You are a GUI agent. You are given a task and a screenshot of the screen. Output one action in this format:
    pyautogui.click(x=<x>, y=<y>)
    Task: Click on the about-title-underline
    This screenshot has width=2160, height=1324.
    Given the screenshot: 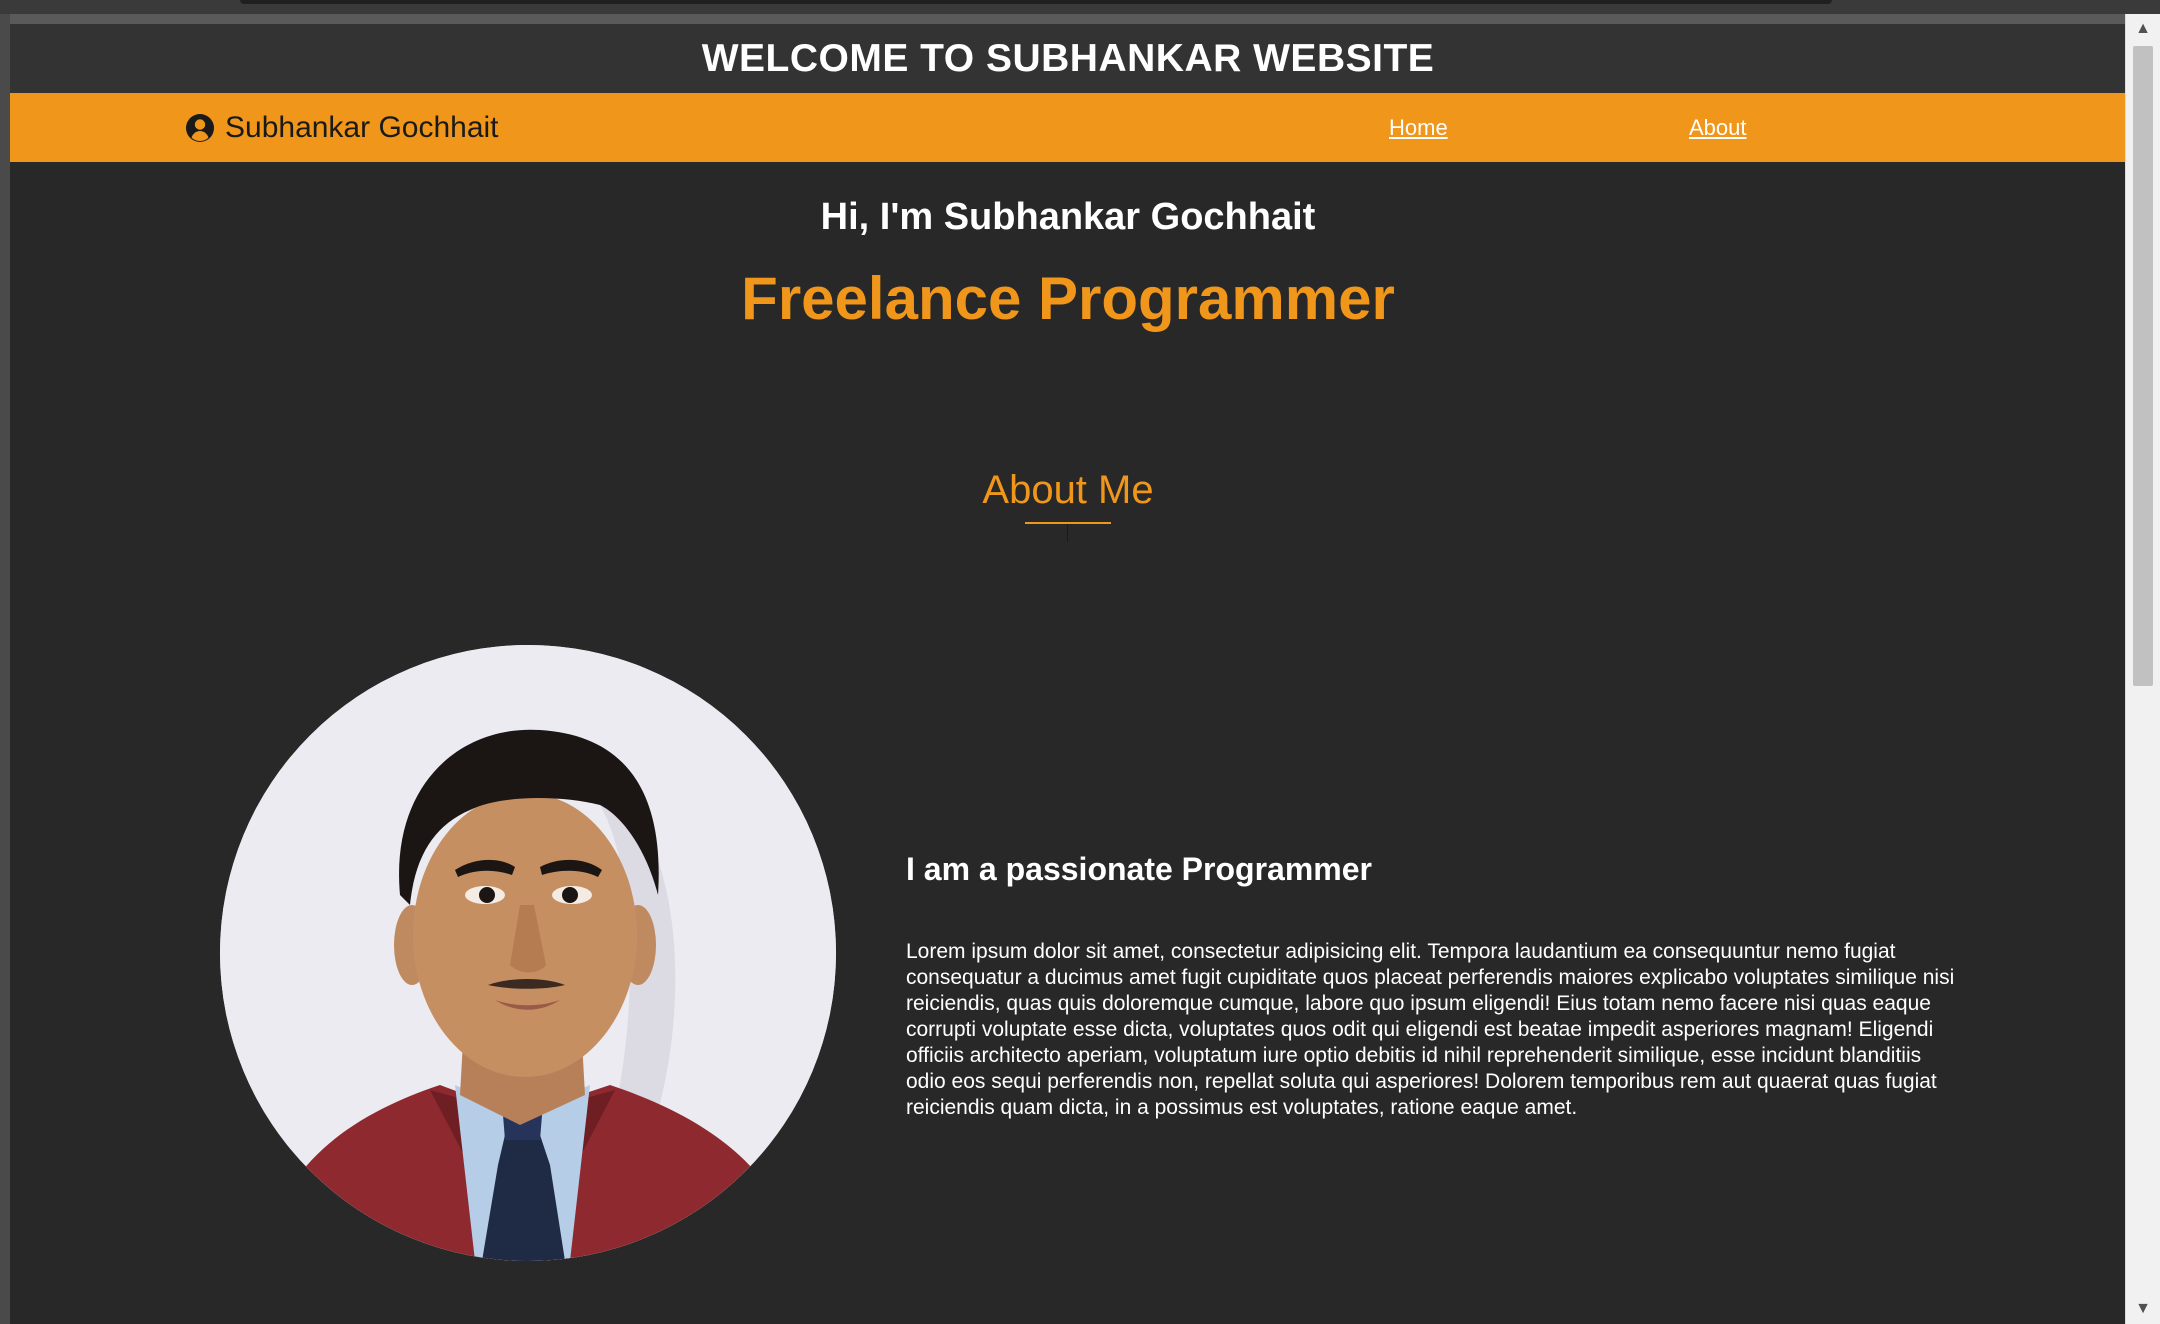 What is the action you would take?
    pyautogui.click(x=1068, y=523)
    